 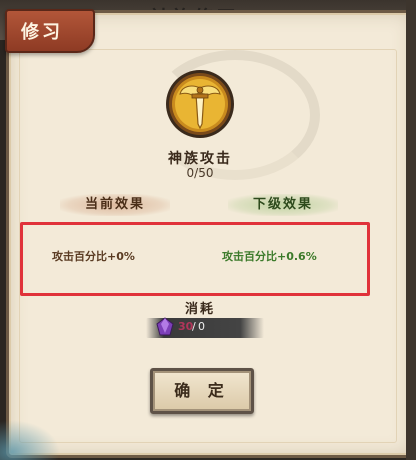 What do you see at coordinates (200, 173) in the screenshot?
I see `skill-level: 0/50` at bounding box center [200, 173].